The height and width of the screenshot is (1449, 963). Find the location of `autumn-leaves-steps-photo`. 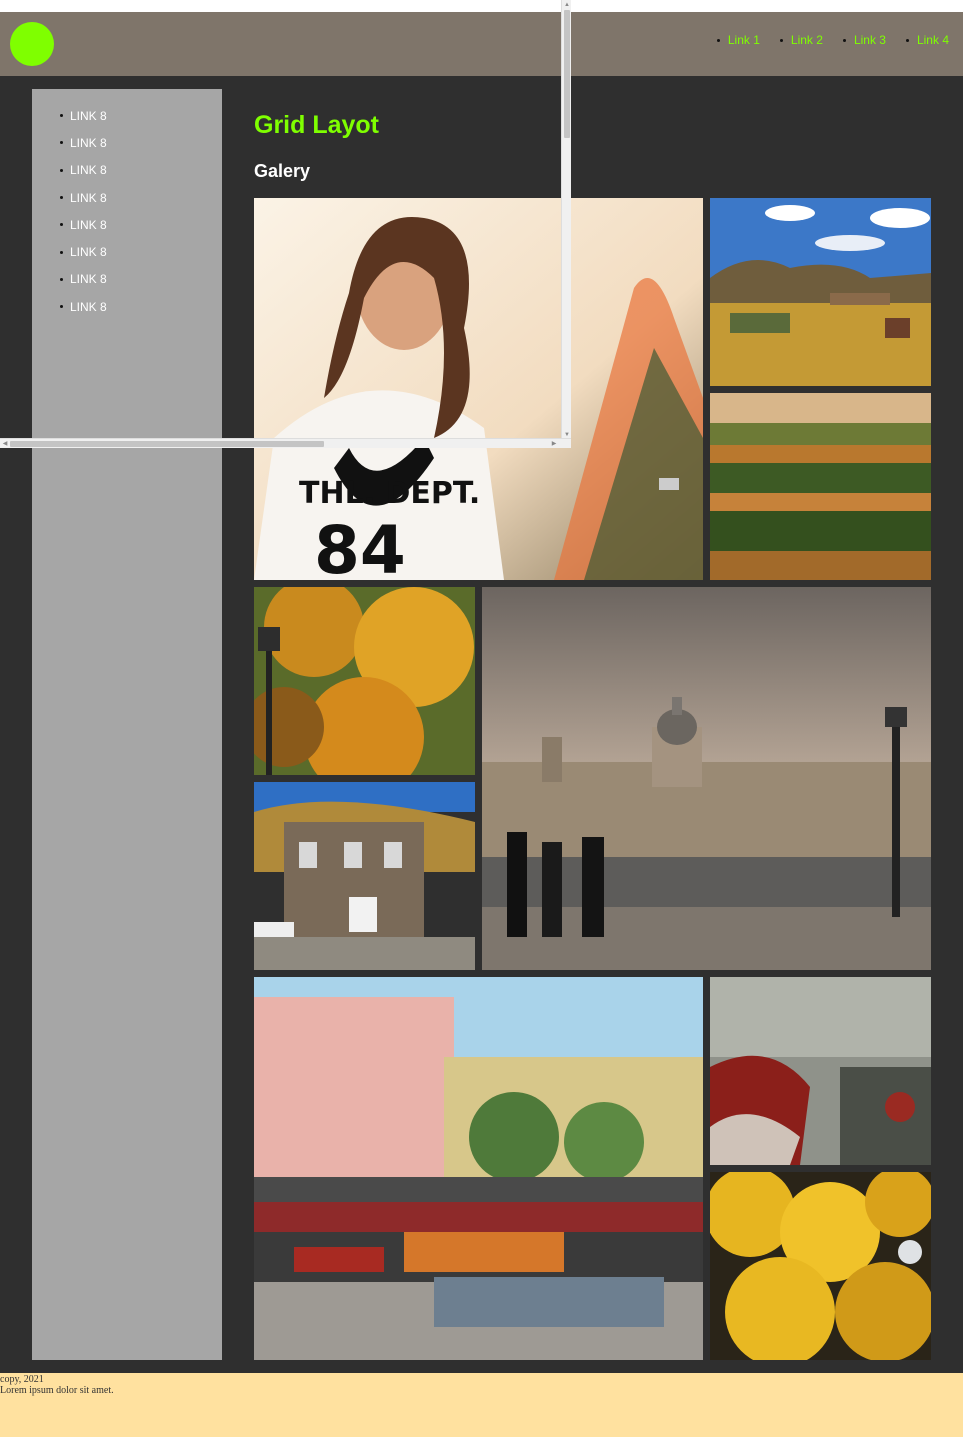

autumn-leaves-steps-photo is located at coordinates (820, 486).